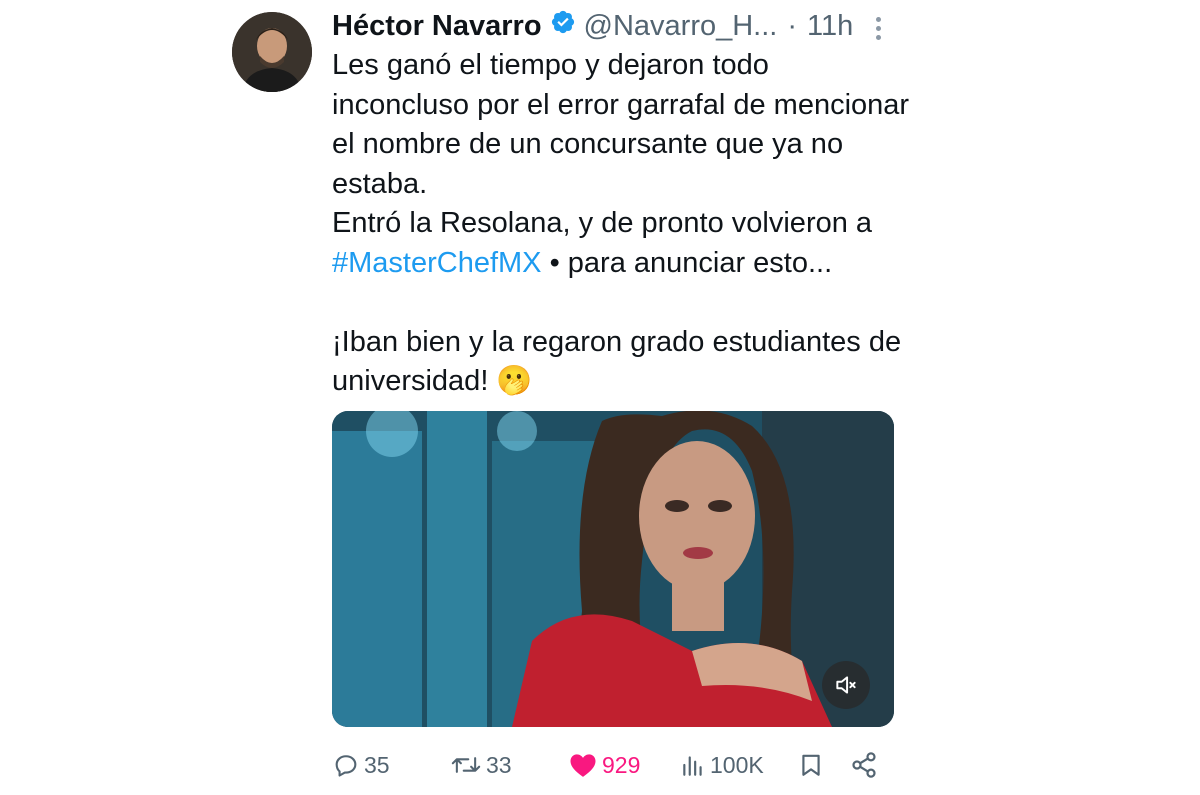 Image resolution: width=1200 pixels, height=795 pixels. Describe the element at coordinates (499, 764) in the screenshot. I see `retweet-count: 33` at that location.